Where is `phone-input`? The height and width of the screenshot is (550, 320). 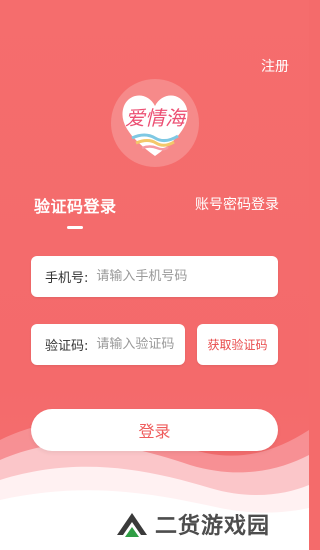
phone-input is located at coordinates (166, 276).